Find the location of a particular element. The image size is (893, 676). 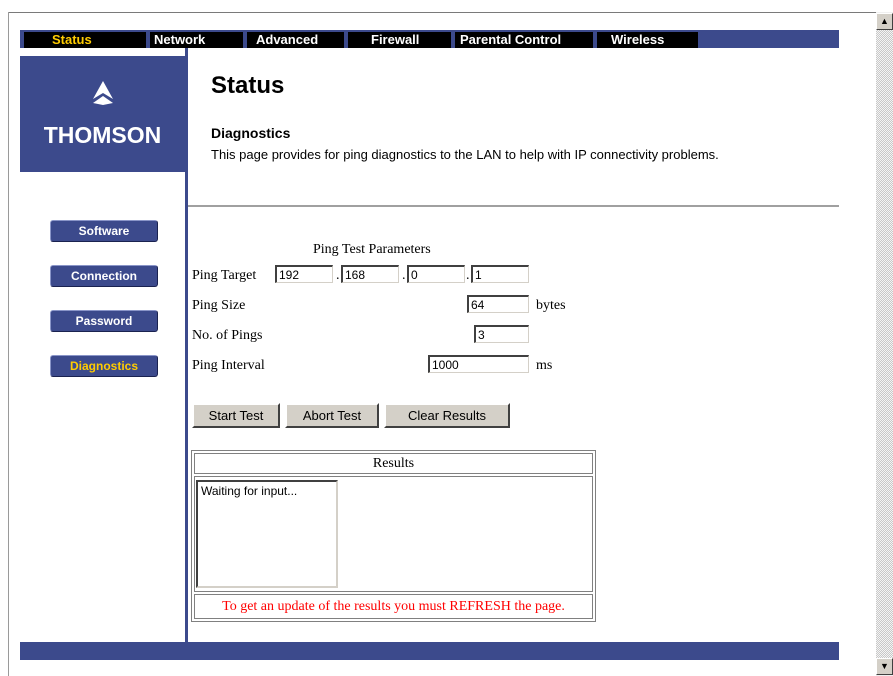

ping-size-input is located at coordinates (498, 304).